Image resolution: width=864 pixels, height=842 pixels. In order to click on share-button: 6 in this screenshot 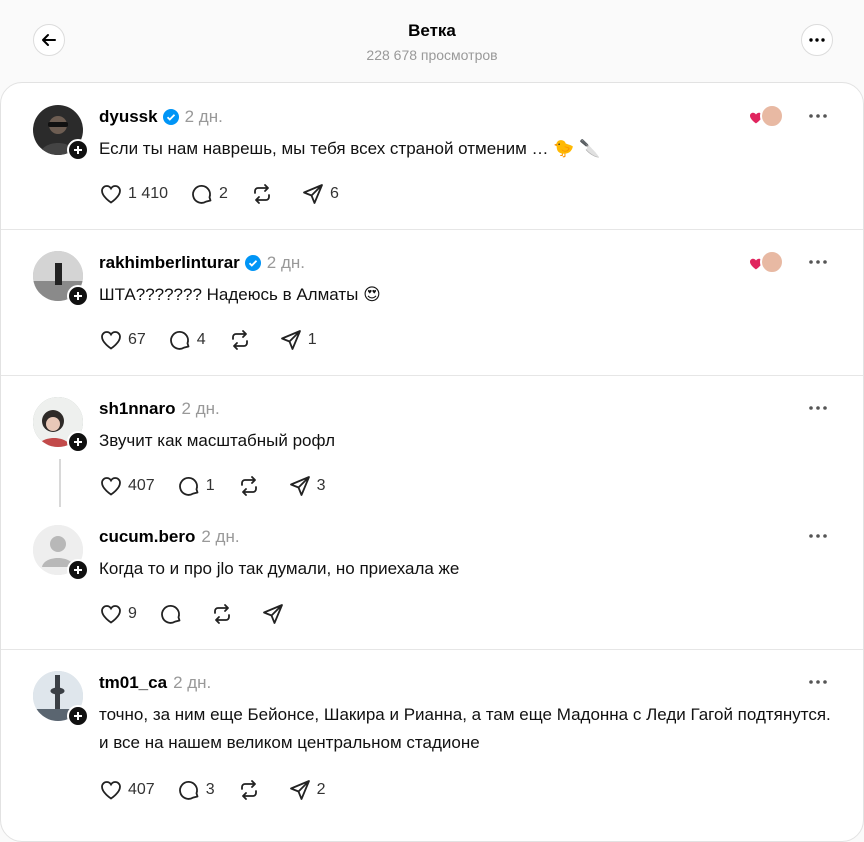, I will do `click(320, 194)`.